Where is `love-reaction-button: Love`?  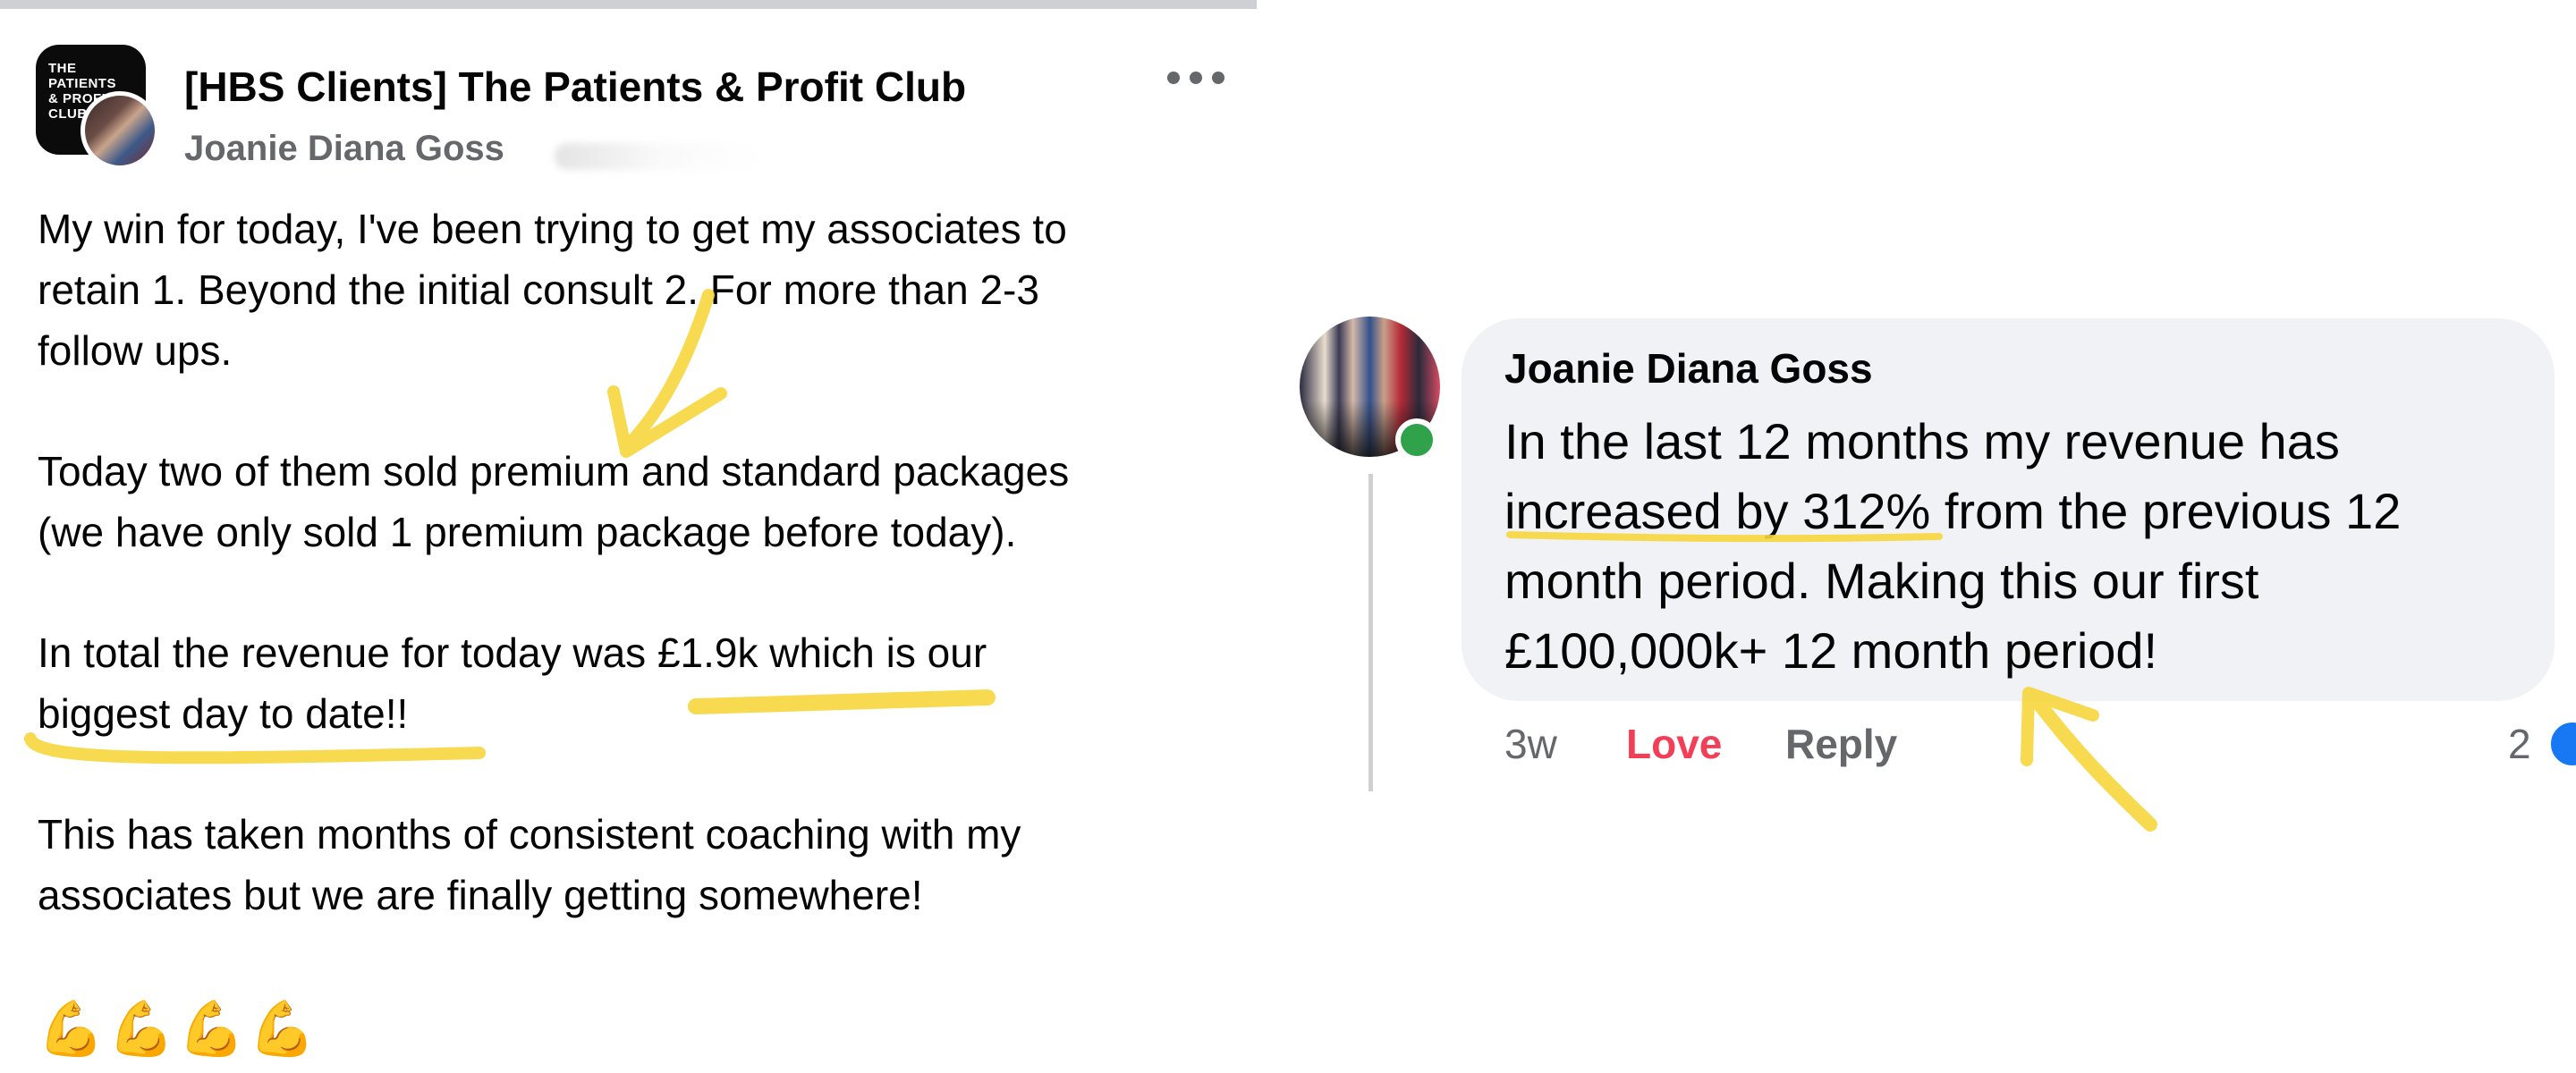
love-reaction-button: Love is located at coordinates (1674, 744).